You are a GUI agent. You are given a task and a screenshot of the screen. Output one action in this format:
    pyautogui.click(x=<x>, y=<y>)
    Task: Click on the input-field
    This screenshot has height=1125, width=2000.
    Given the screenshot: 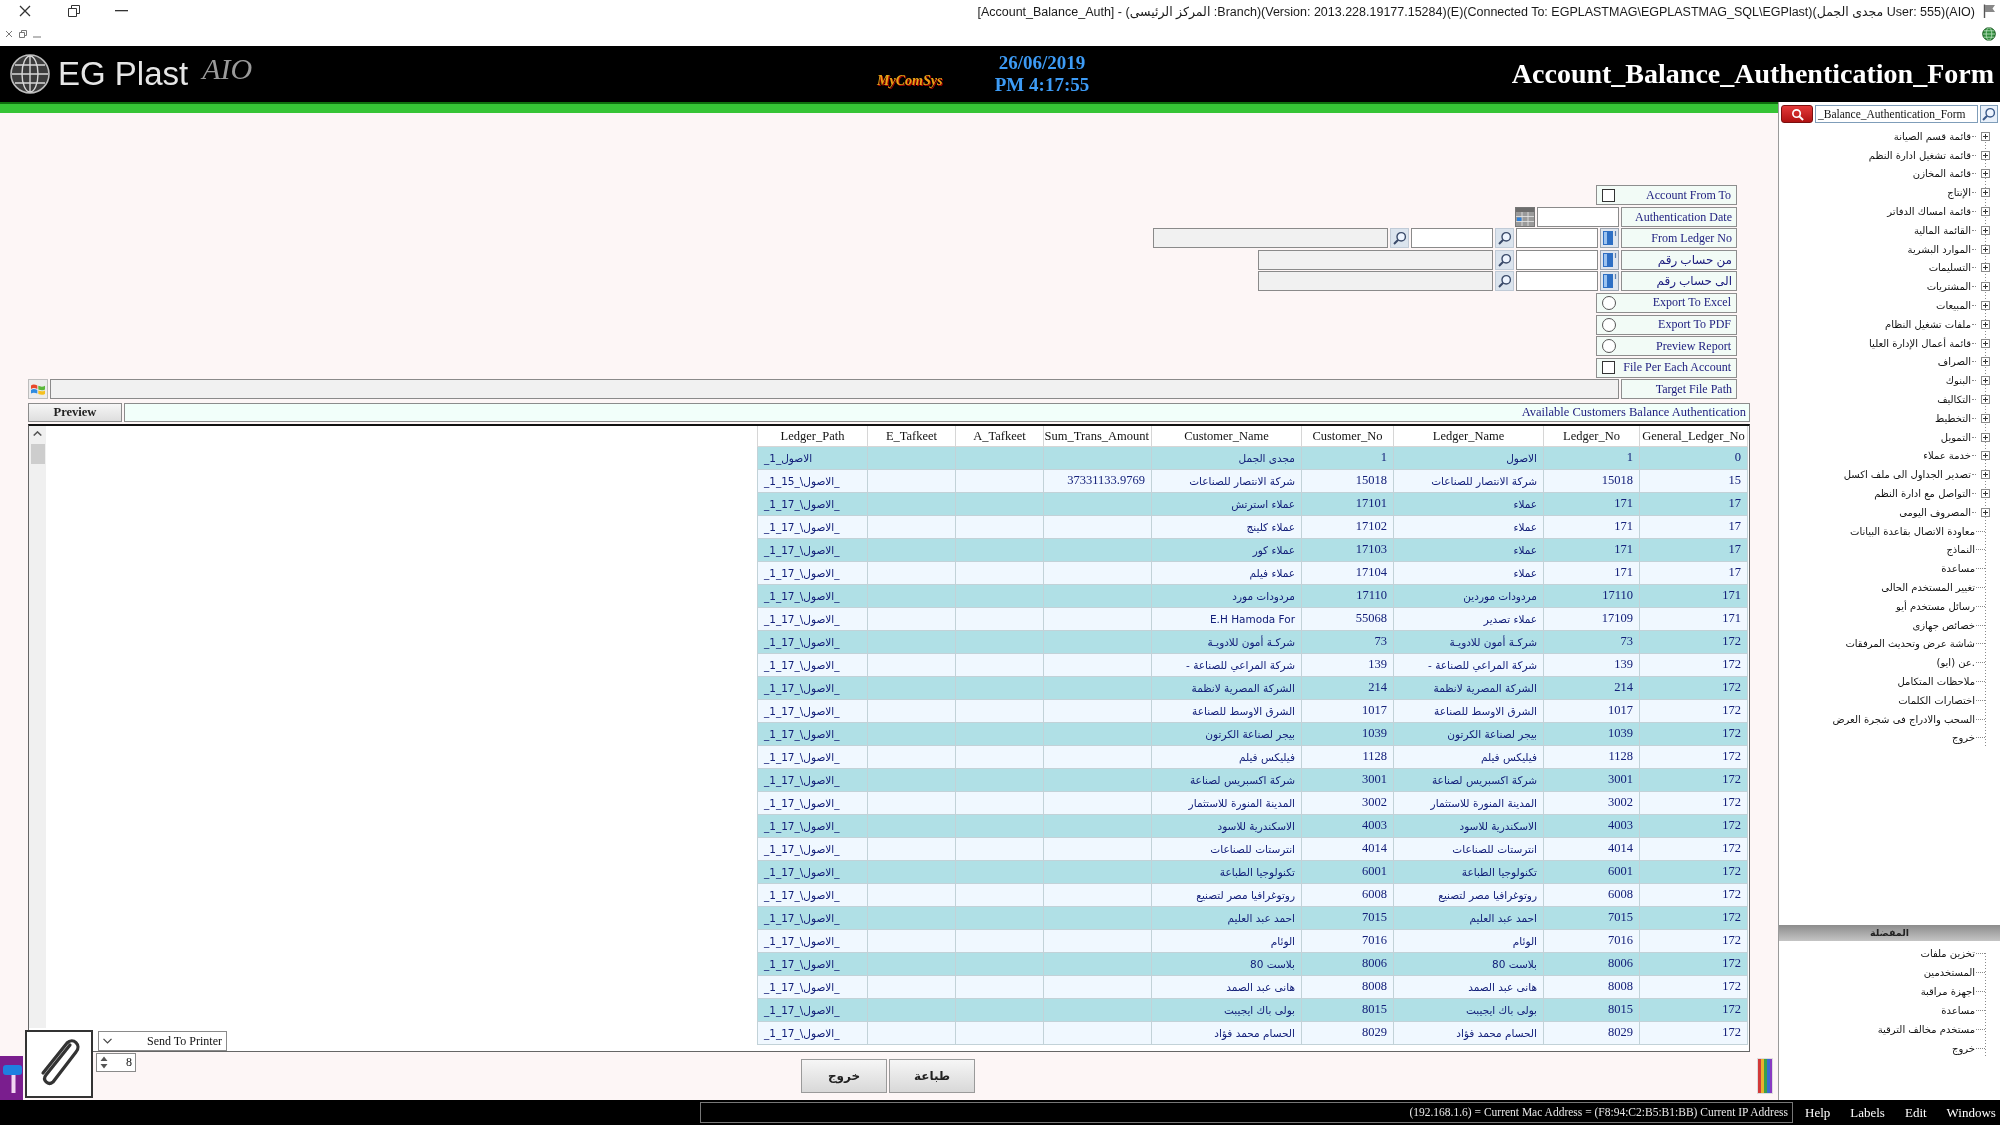 What is the action you would take?
    pyautogui.click(x=1452, y=238)
    